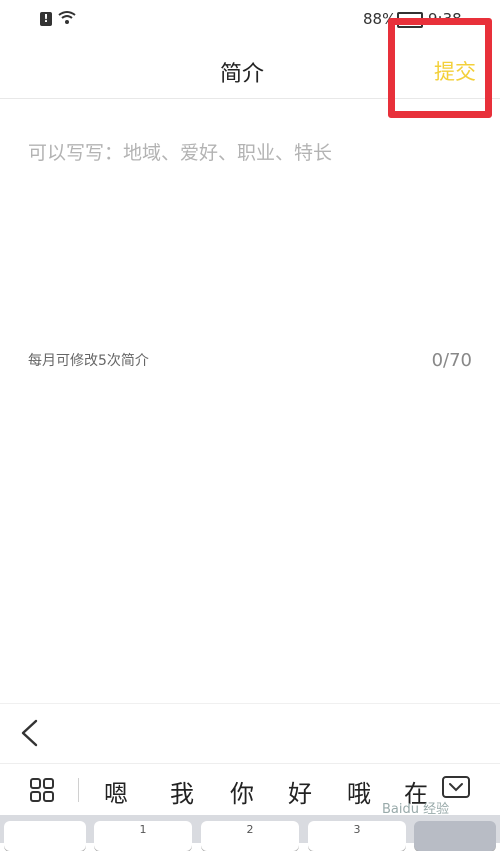 This screenshot has height=851, width=500. What do you see at coordinates (88, 361) in the screenshot?
I see `edit-limit-note: 每月可修改5次简介` at bounding box center [88, 361].